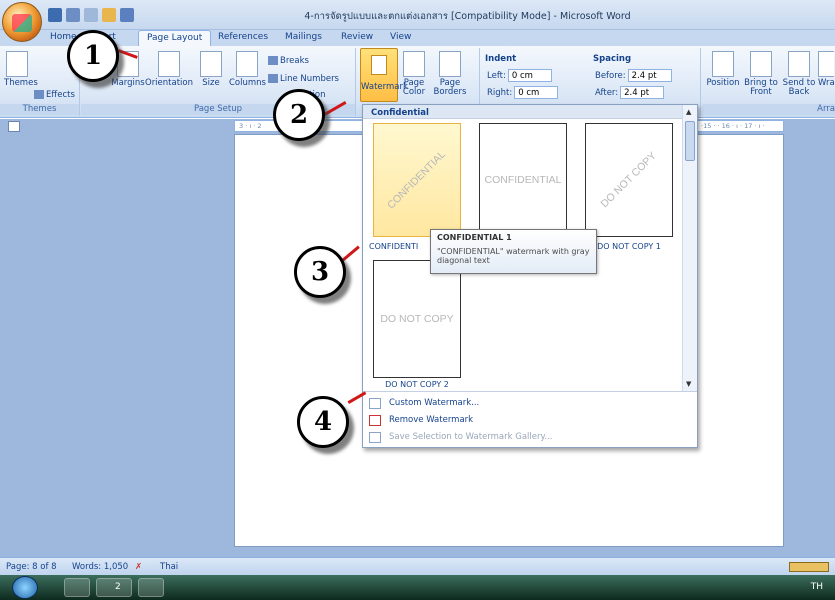 The width and height of the screenshot is (835, 600). I want to click on taskbar-app-icon, so click(77, 587).